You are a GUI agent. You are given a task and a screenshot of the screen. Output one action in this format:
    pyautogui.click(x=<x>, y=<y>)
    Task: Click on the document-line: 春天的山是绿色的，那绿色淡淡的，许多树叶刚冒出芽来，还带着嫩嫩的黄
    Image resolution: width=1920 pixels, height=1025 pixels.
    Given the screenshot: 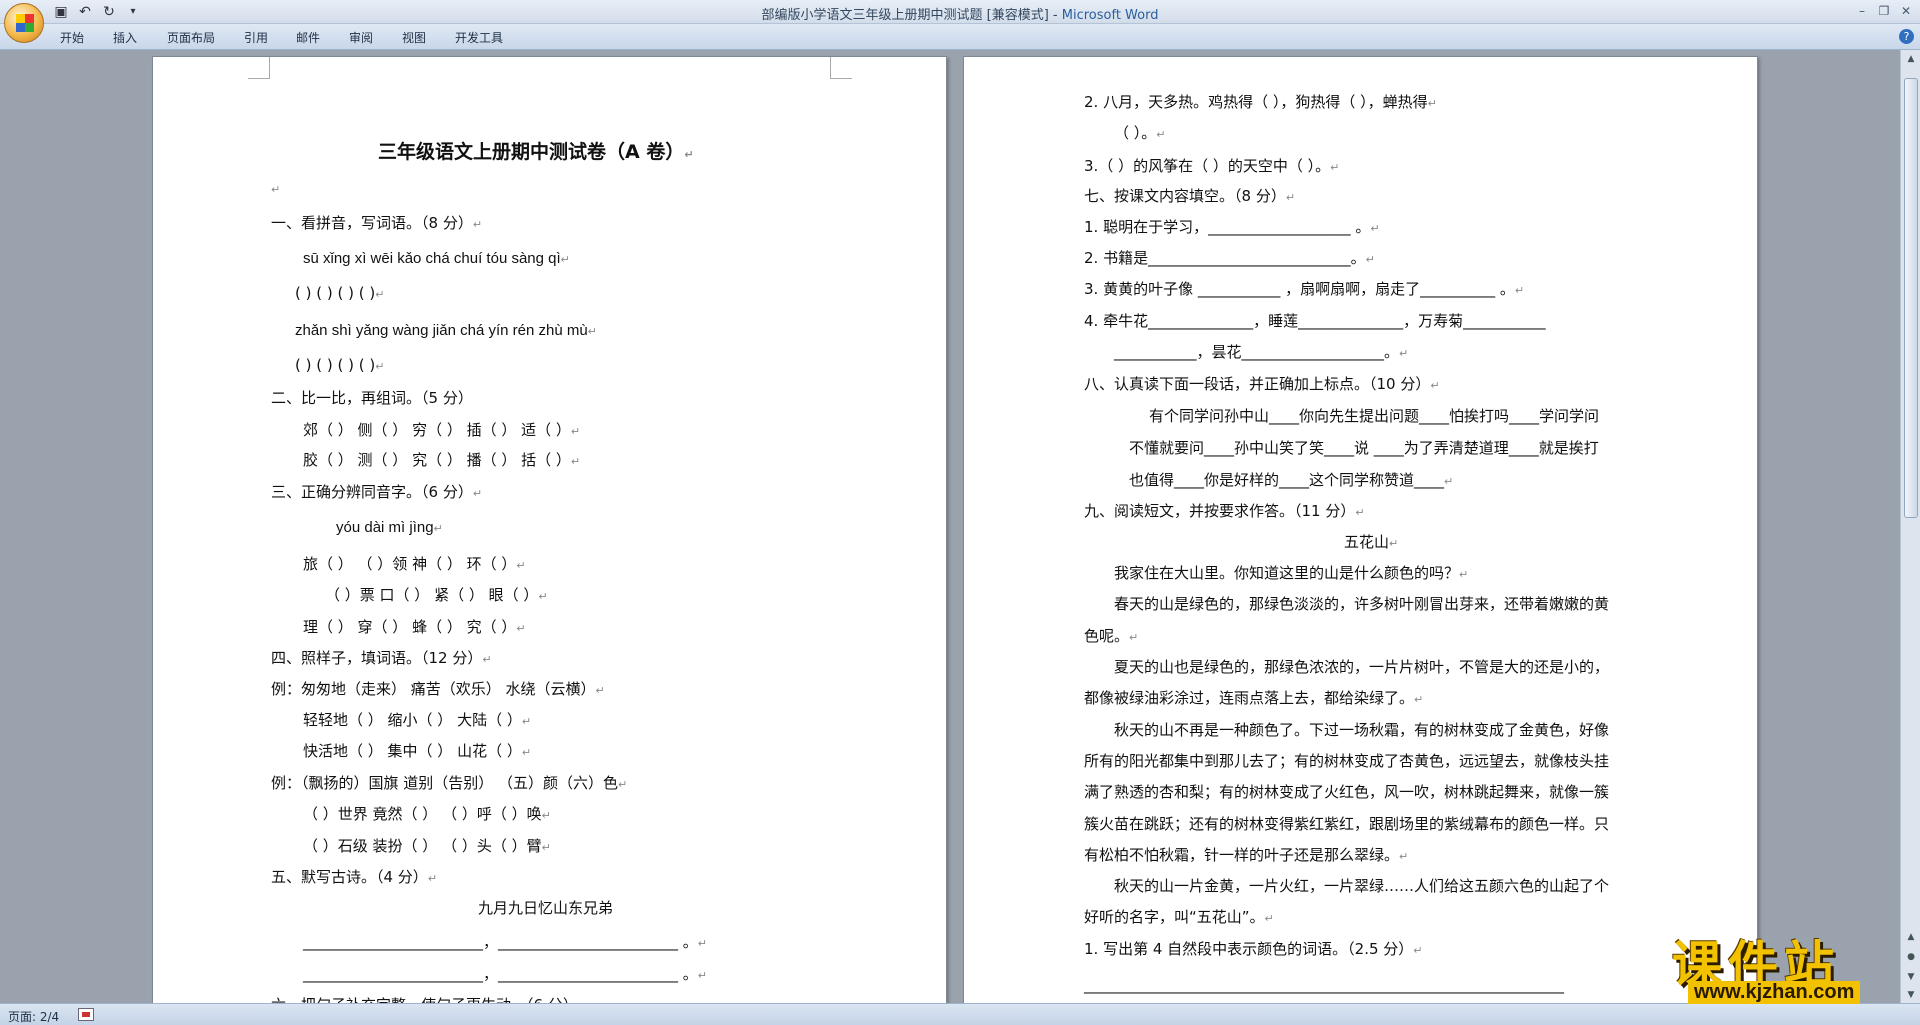 What is the action you would take?
    pyautogui.click(x=1361, y=603)
    